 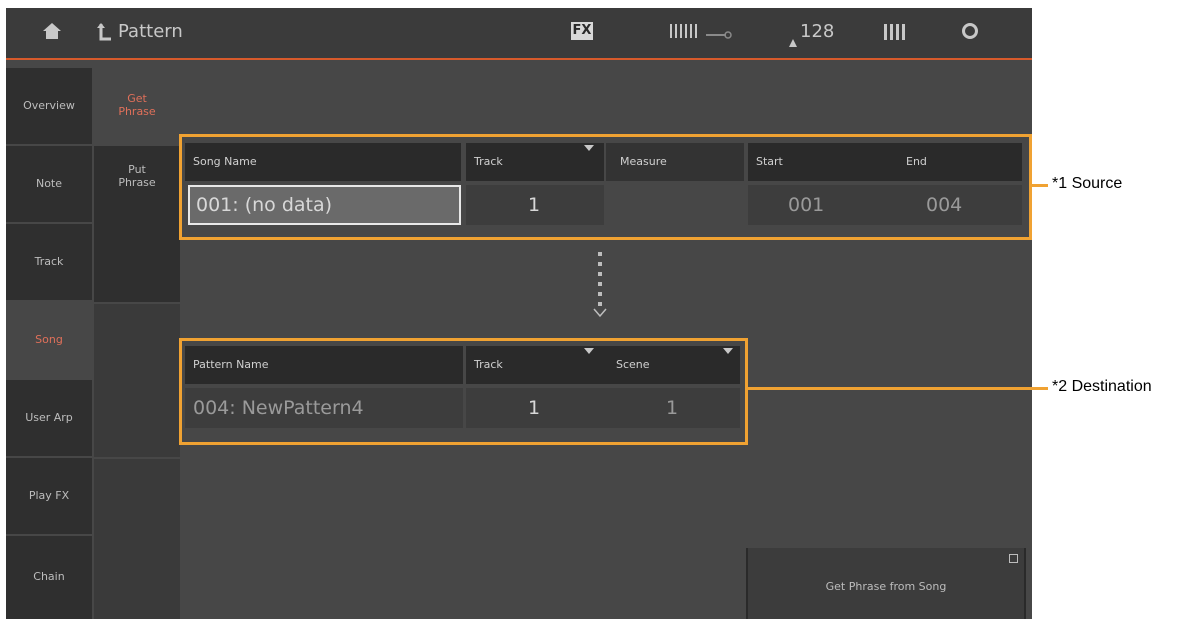 What do you see at coordinates (605, 187) in the screenshot?
I see `source-highlight-box` at bounding box center [605, 187].